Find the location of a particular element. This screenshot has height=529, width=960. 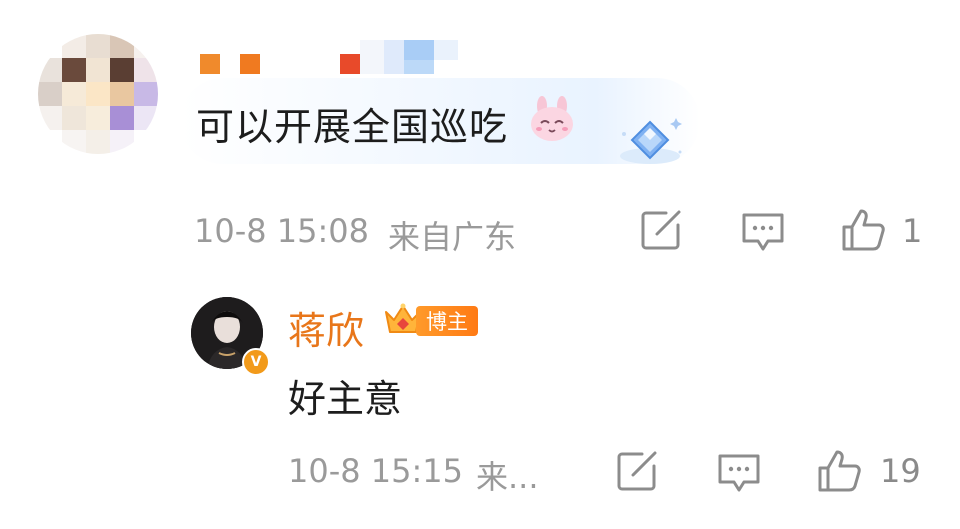

reply-repost-button is located at coordinates (637, 471).